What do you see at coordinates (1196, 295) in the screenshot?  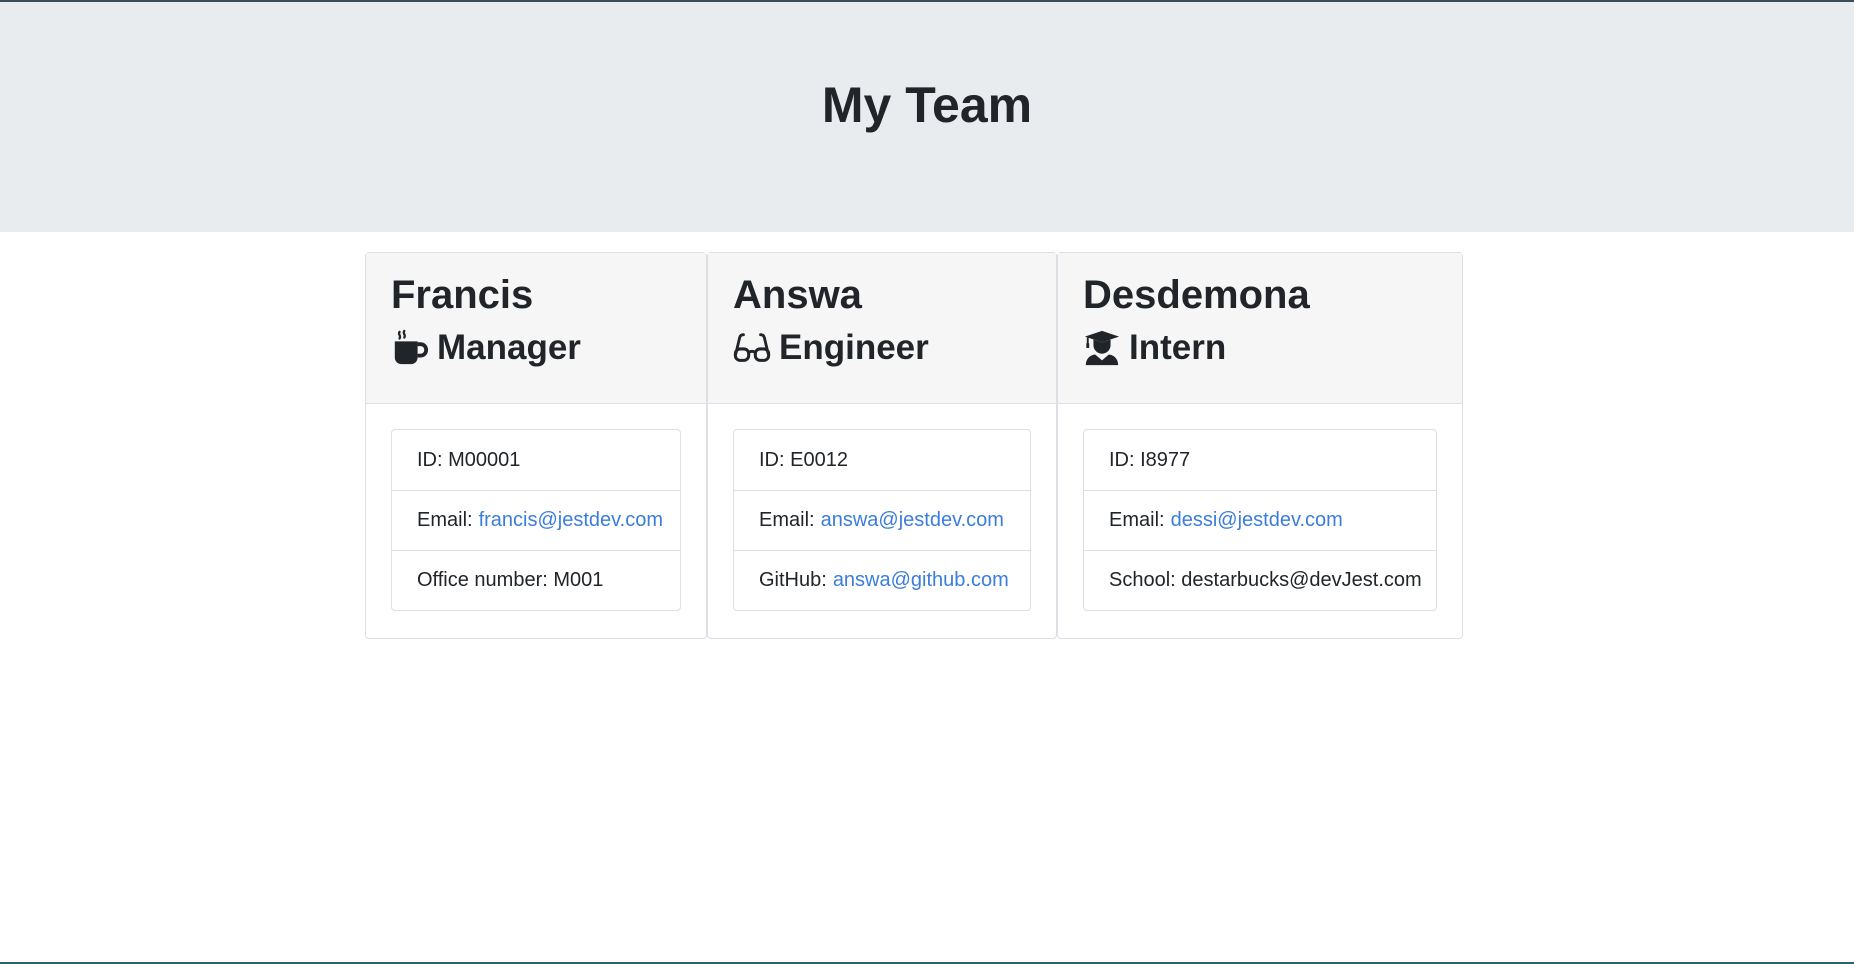 I see `employee-name: Desdemona` at bounding box center [1196, 295].